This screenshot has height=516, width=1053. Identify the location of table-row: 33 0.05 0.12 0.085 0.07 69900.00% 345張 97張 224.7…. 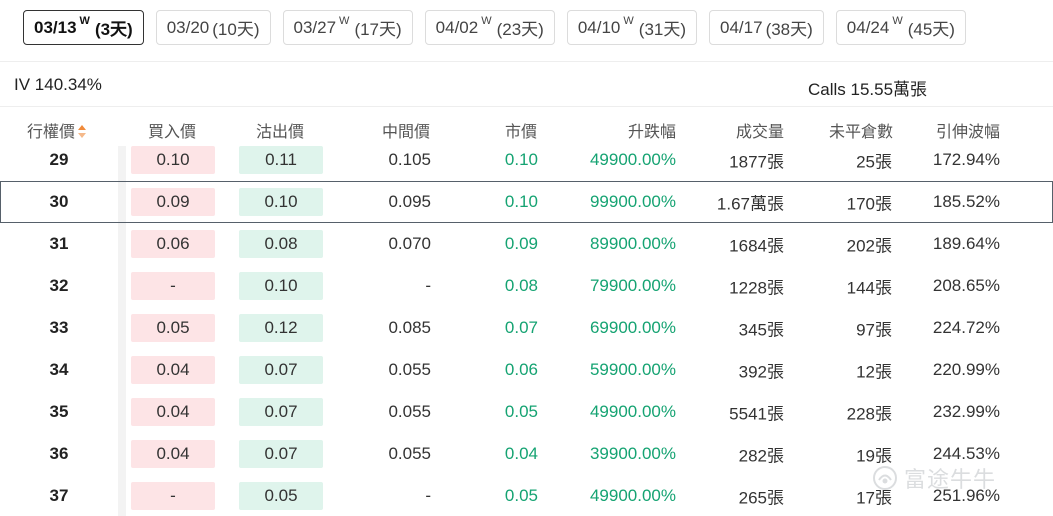
(526, 328).